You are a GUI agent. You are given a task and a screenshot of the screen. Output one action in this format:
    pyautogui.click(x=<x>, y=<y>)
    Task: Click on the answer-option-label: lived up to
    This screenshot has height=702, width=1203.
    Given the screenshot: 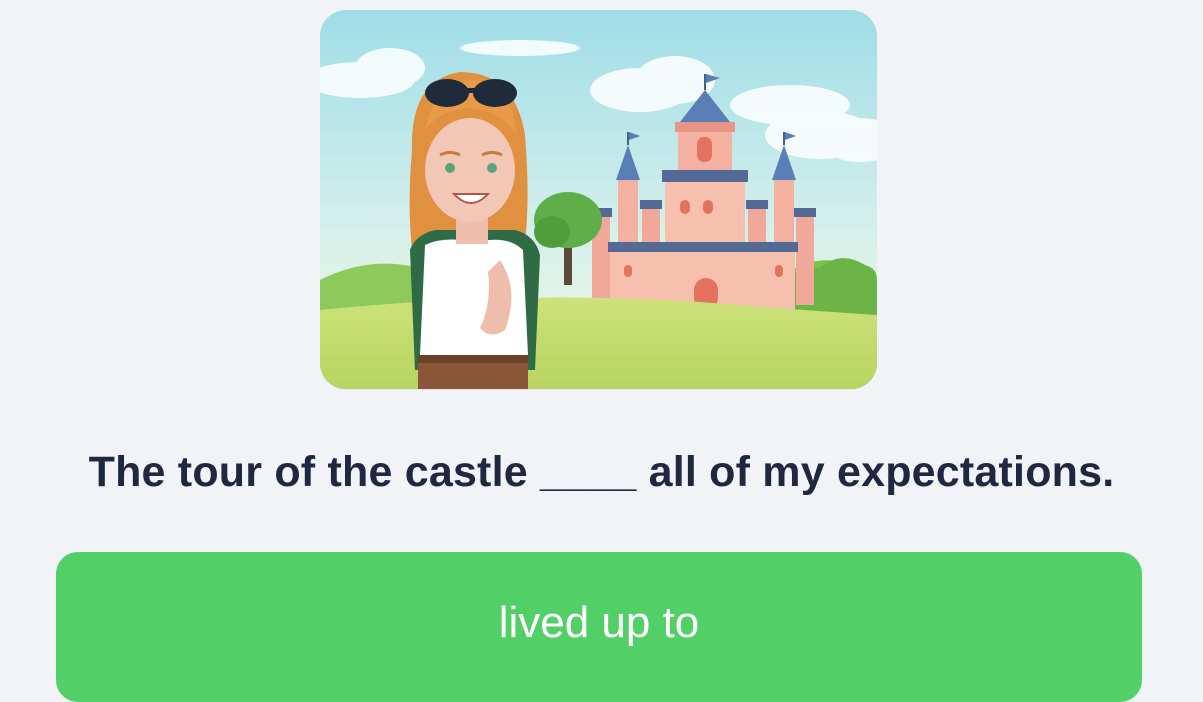 What is the action you would take?
    pyautogui.click(x=599, y=622)
    